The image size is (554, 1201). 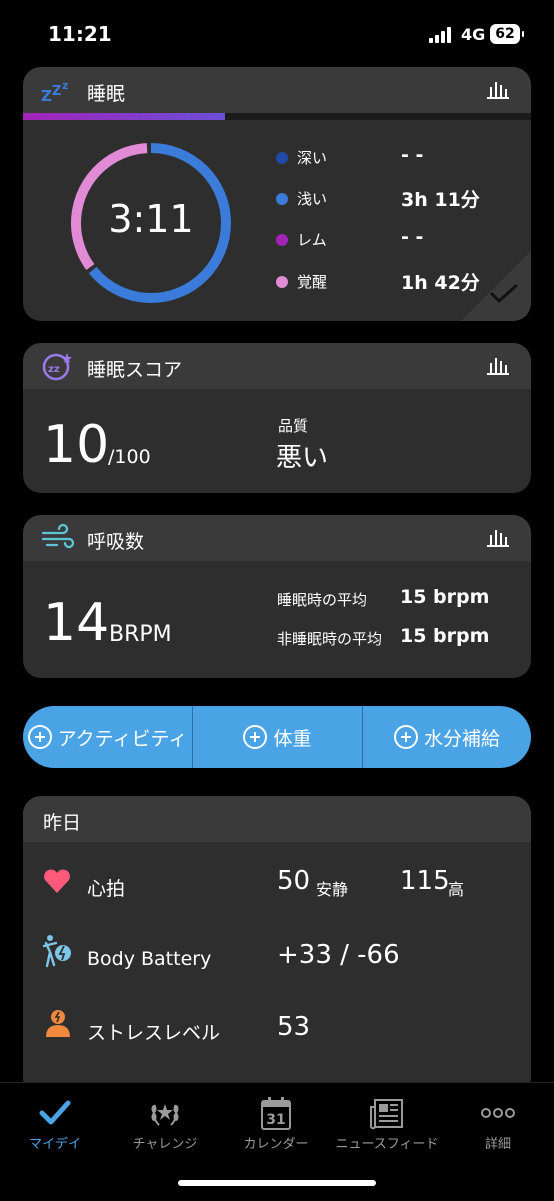 What do you see at coordinates (106, 94) in the screenshot?
I see `sleep-title: 睡眠` at bounding box center [106, 94].